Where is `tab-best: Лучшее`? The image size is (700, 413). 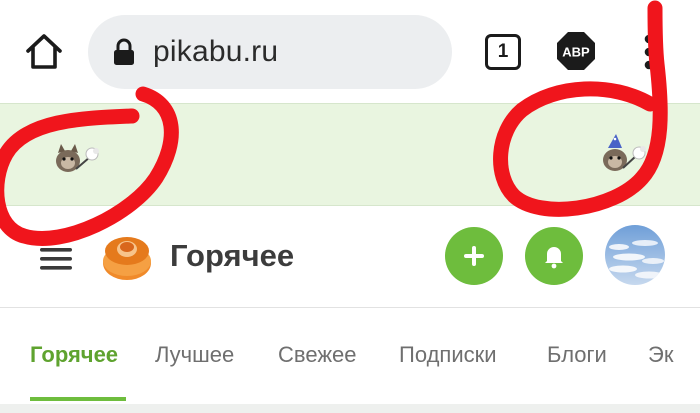
tab-best: Лучшее is located at coordinates (194, 355).